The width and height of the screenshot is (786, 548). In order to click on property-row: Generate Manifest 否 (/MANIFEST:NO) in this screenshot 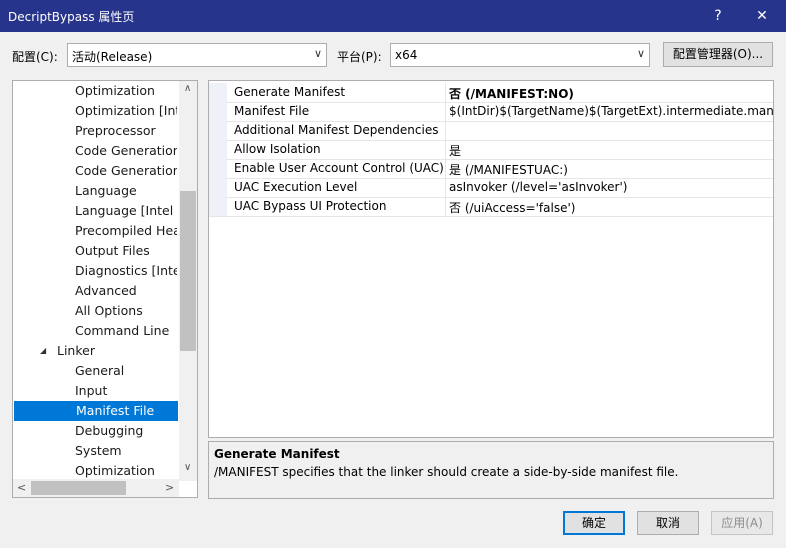, I will do `click(491, 93)`.